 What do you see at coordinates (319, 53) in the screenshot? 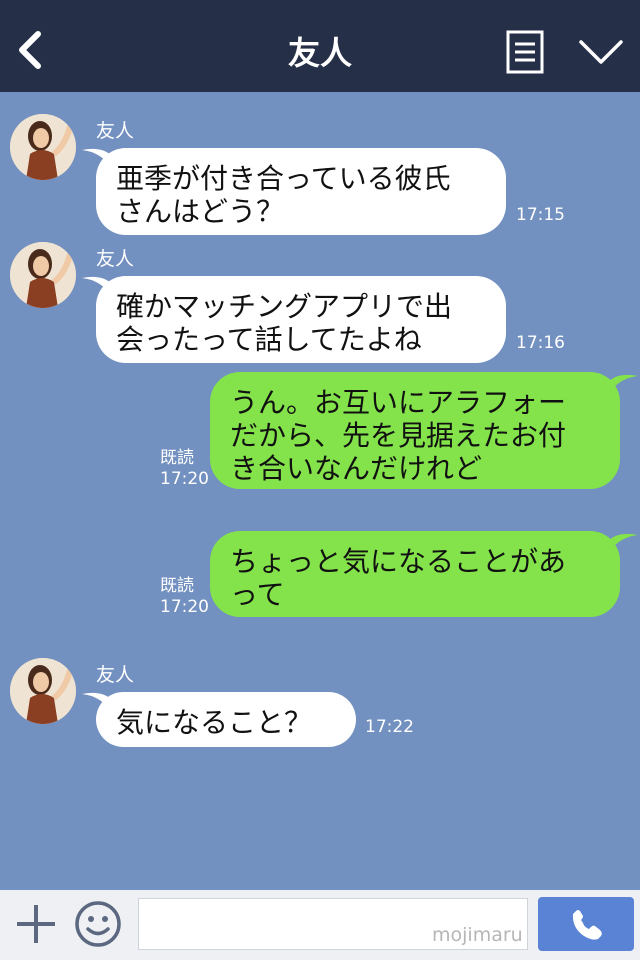
I see `chat-title: 友人` at bounding box center [319, 53].